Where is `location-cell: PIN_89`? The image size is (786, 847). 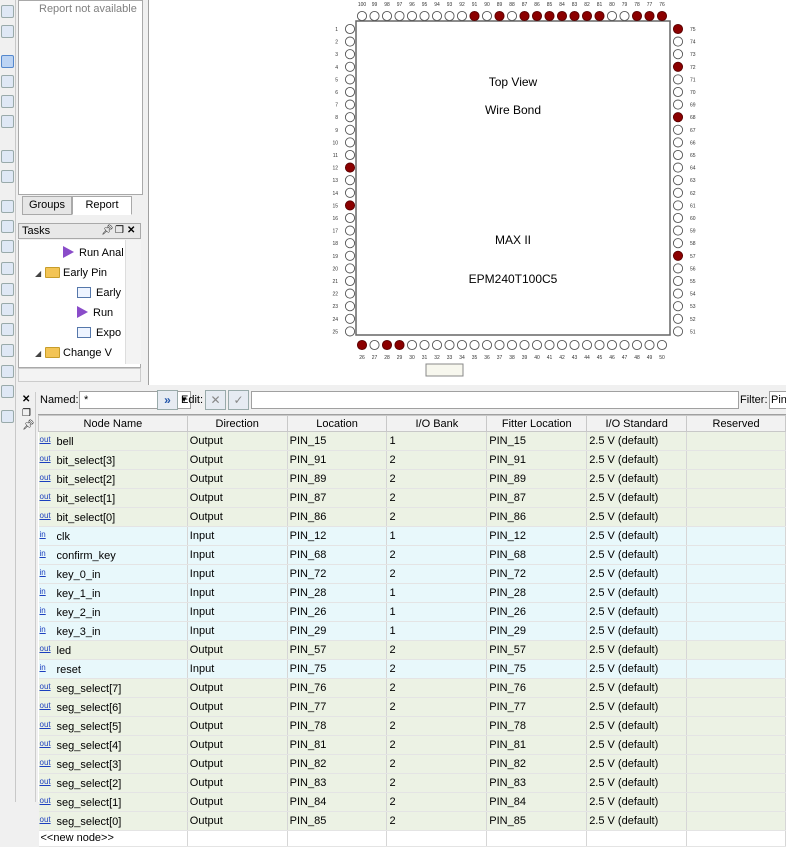 location-cell: PIN_89 is located at coordinates (337, 479).